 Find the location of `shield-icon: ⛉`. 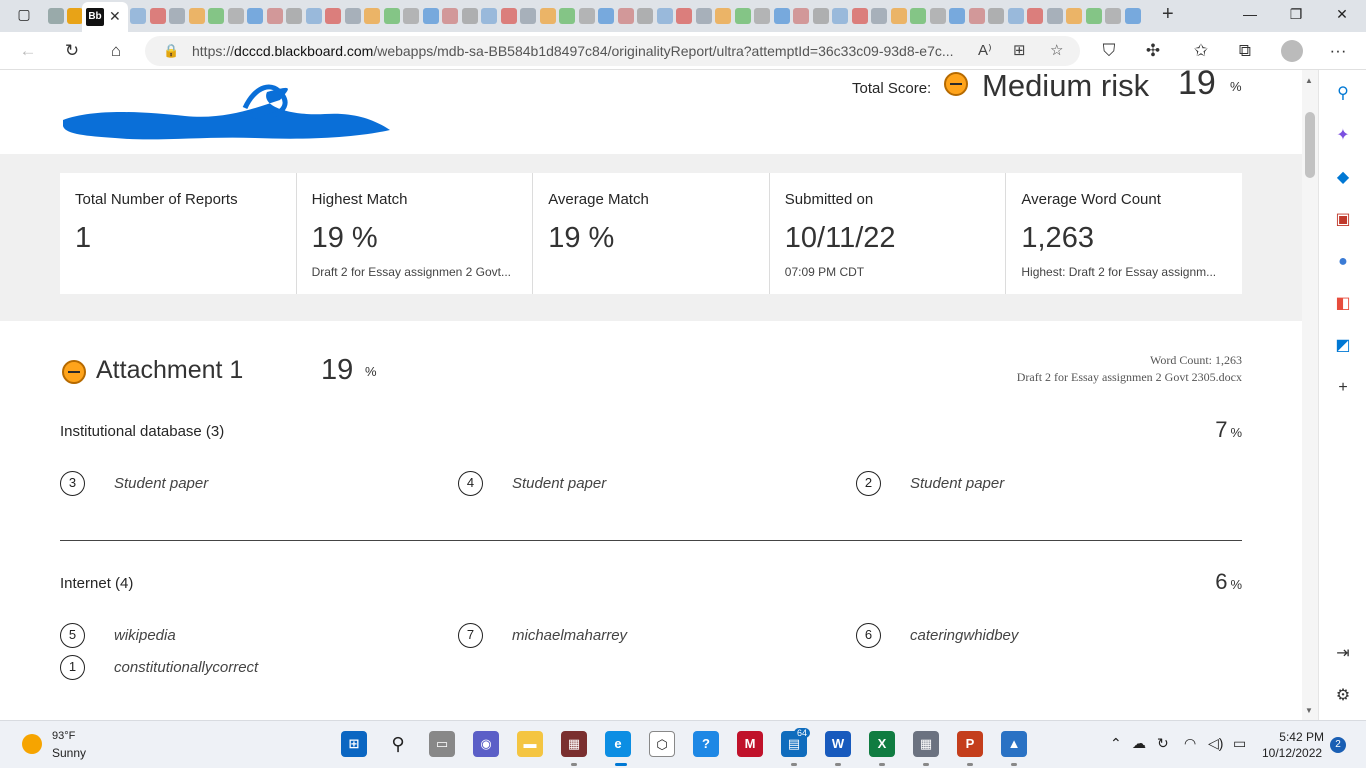

shield-icon: ⛉ is located at coordinates (1109, 51).